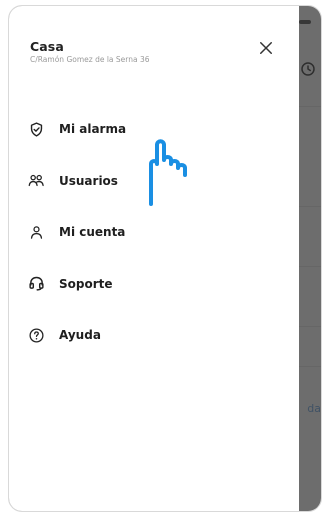 The image size is (324, 515). Describe the element at coordinates (36, 232) in the screenshot. I see `user-icon` at that location.